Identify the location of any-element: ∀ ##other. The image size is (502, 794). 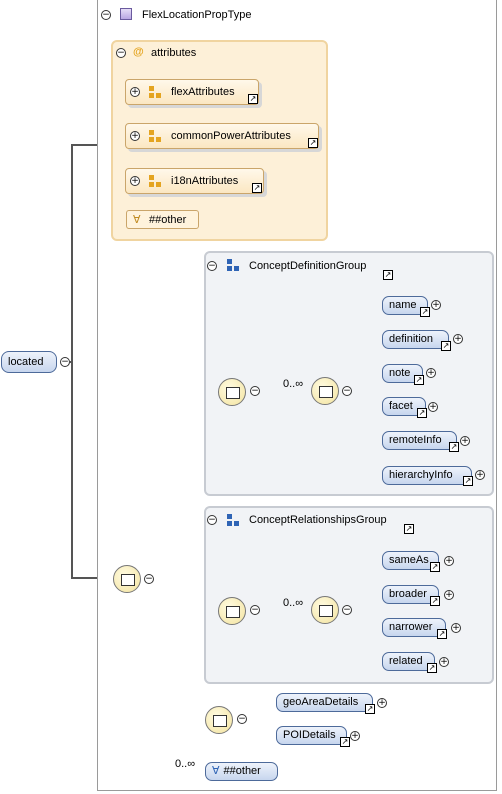
(241, 771).